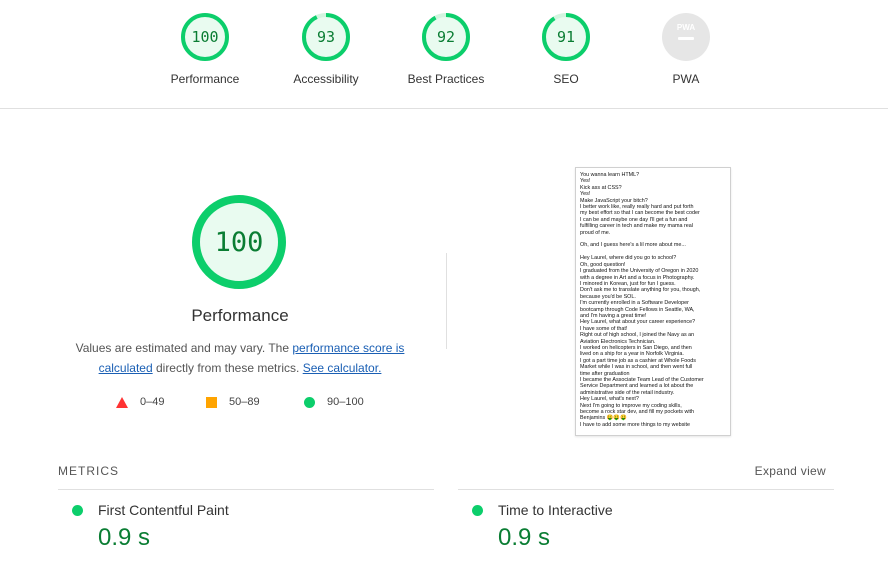 Image resolution: width=888 pixels, height=562 pixels. I want to click on desc-text: Values are estimated and may vary. The, so click(184, 348).